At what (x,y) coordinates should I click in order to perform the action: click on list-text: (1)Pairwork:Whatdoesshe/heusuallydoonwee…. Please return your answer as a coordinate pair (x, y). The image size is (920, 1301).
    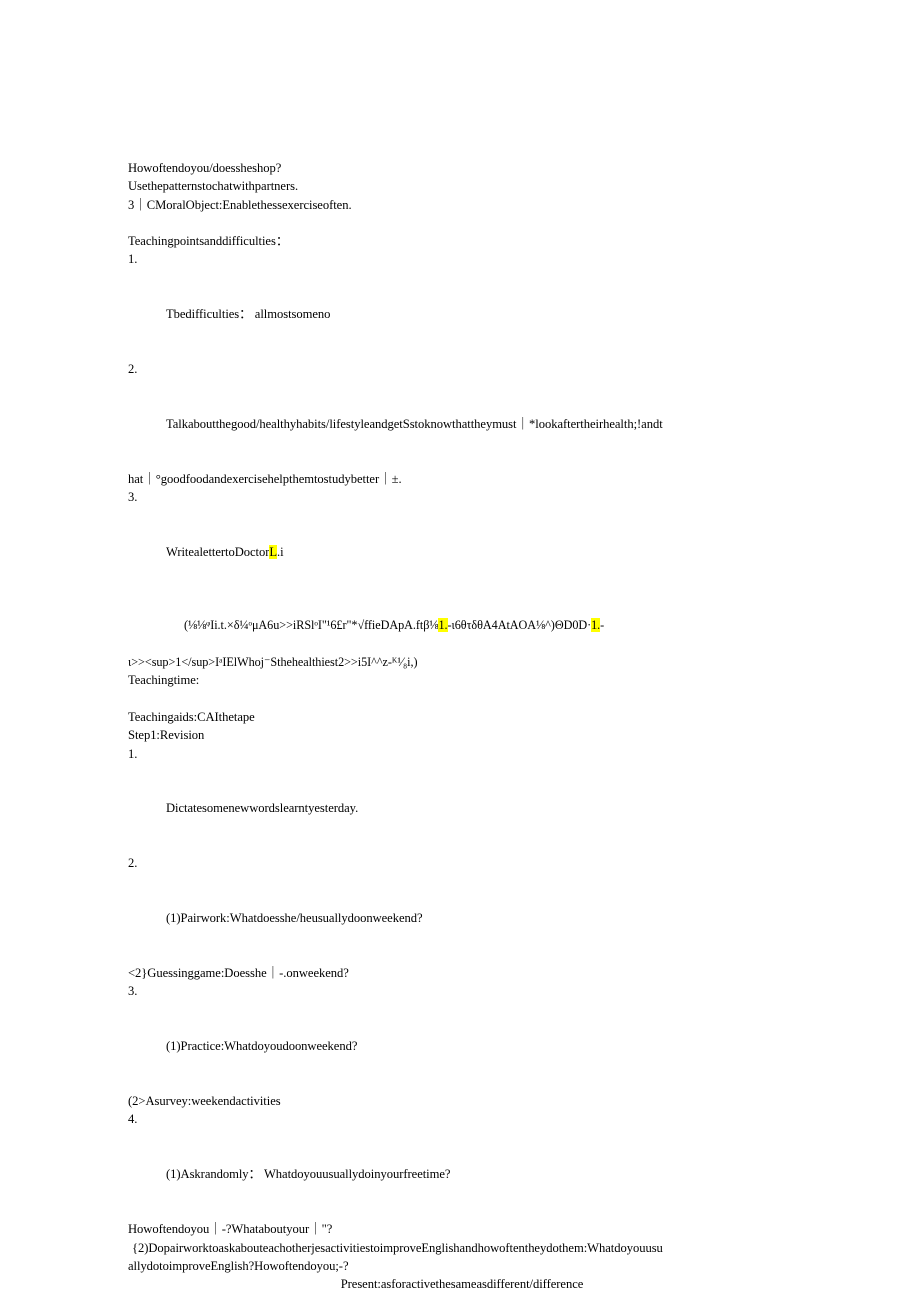
    Looking at the image, I should click on (294, 918).